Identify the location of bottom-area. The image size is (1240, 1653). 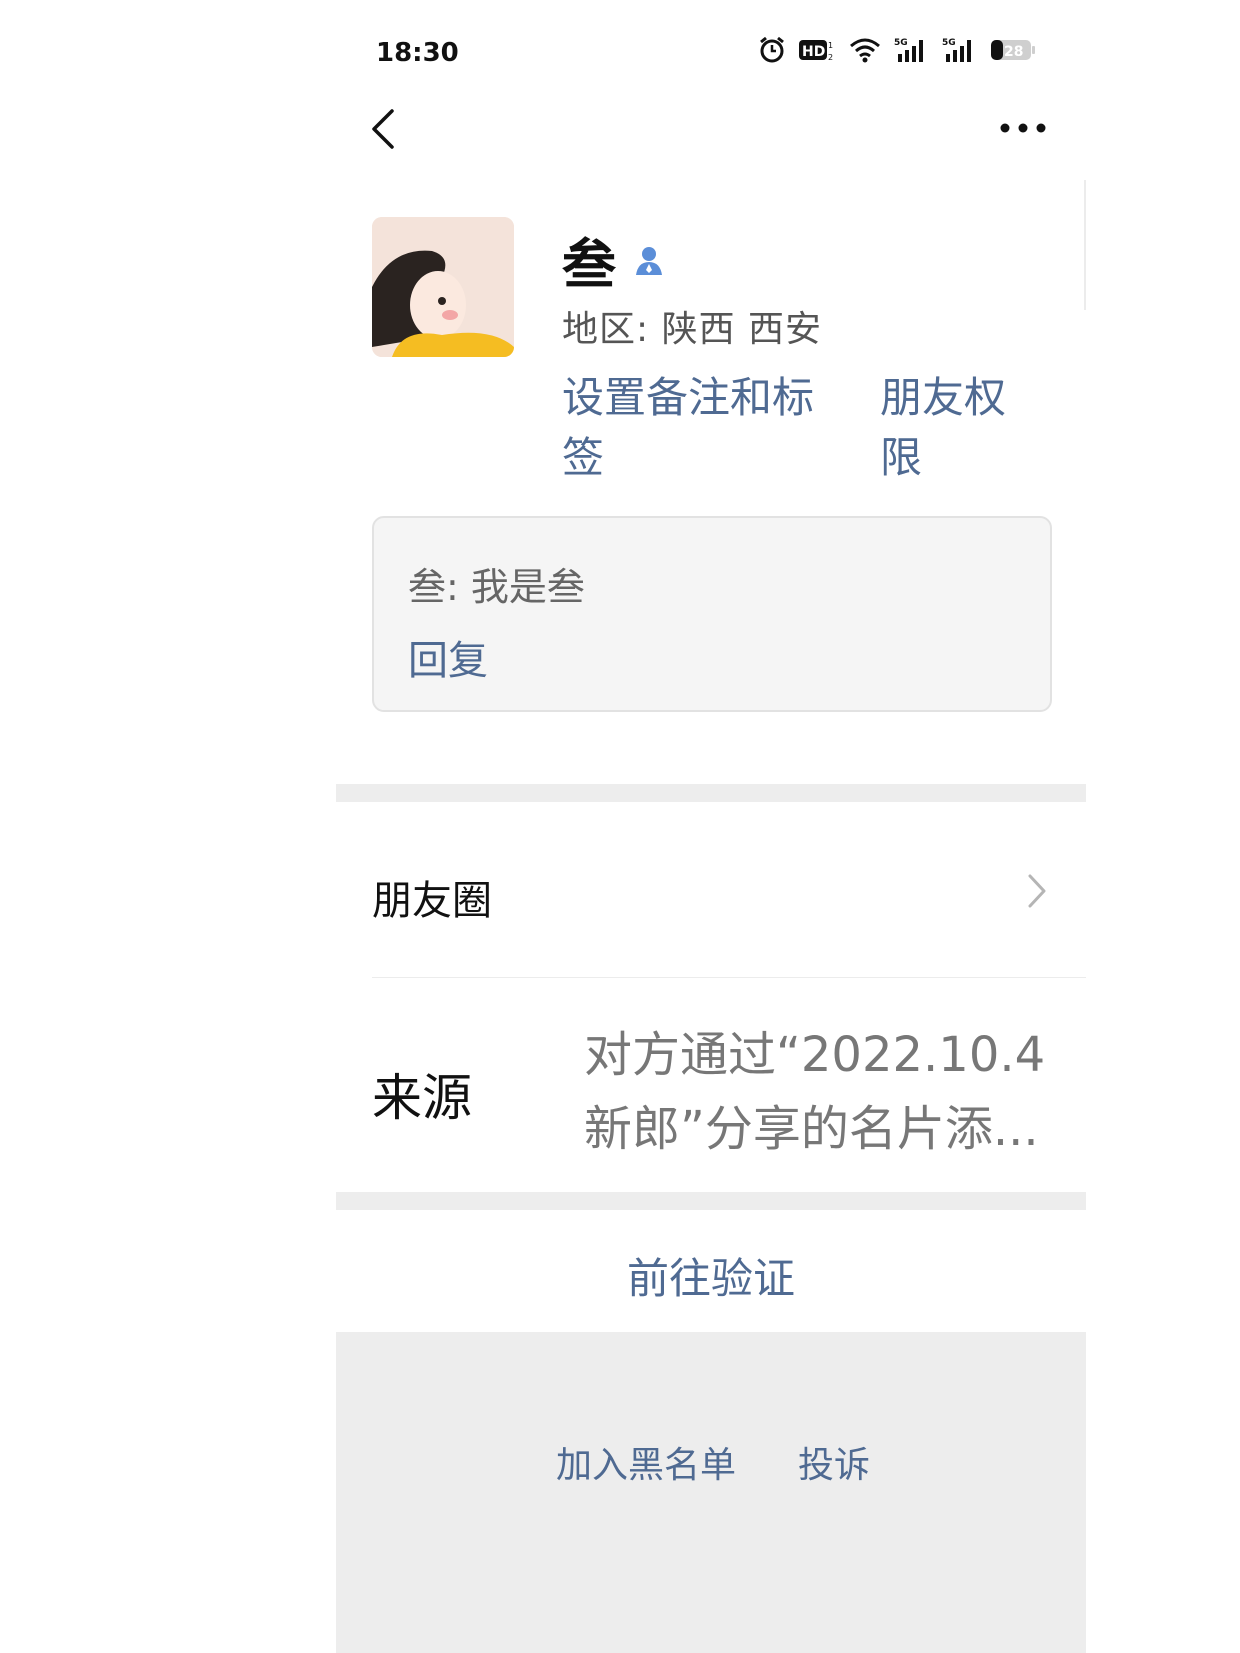
(711, 1492).